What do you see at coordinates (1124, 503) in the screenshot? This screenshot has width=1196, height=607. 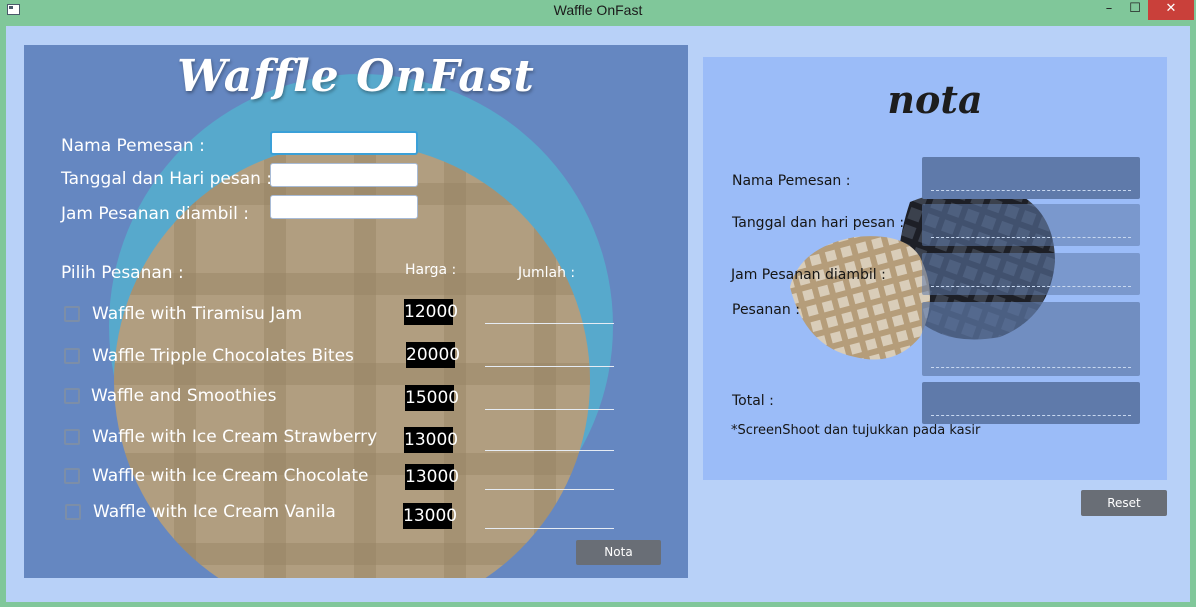 I see `reset-button: Reset` at bounding box center [1124, 503].